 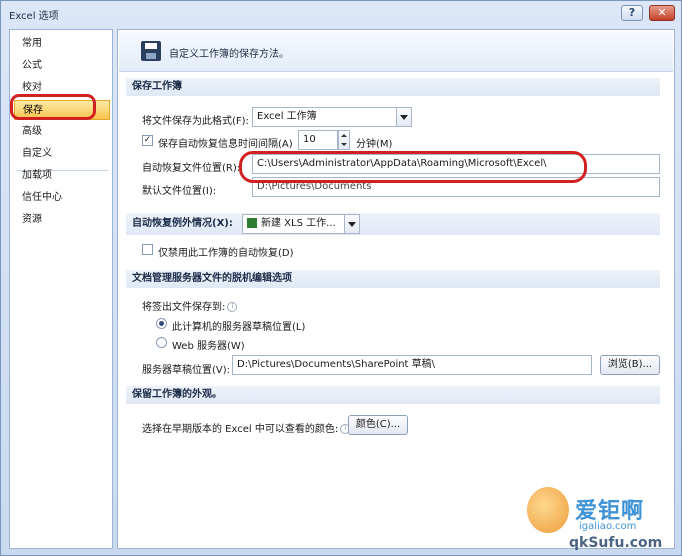 I want to click on autorecover-interval-label: 保存自动恢复信息时间间隔(A), so click(x=225, y=144).